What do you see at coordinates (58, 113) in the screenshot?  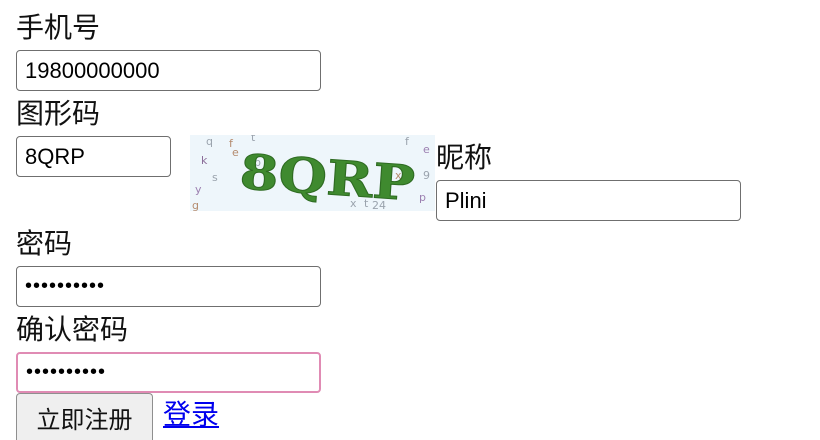 I see `captcha-label: 图形码` at bounding box center [58, 113].